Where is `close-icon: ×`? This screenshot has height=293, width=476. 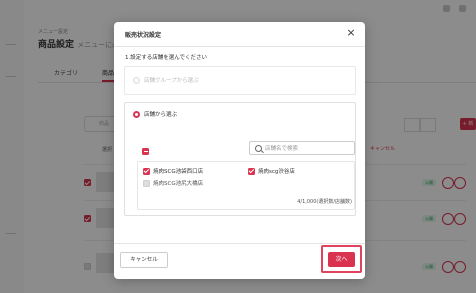
close-icon: × is located at coordinates (351, 32).